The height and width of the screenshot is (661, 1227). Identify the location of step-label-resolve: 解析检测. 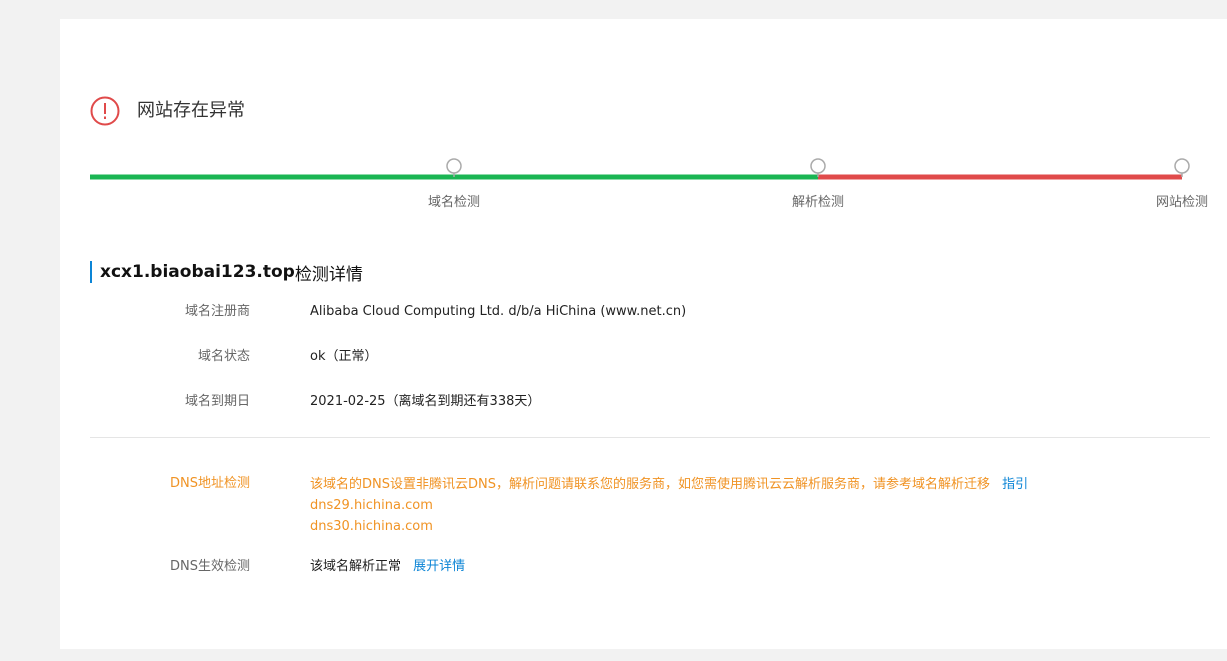
(818, 202).